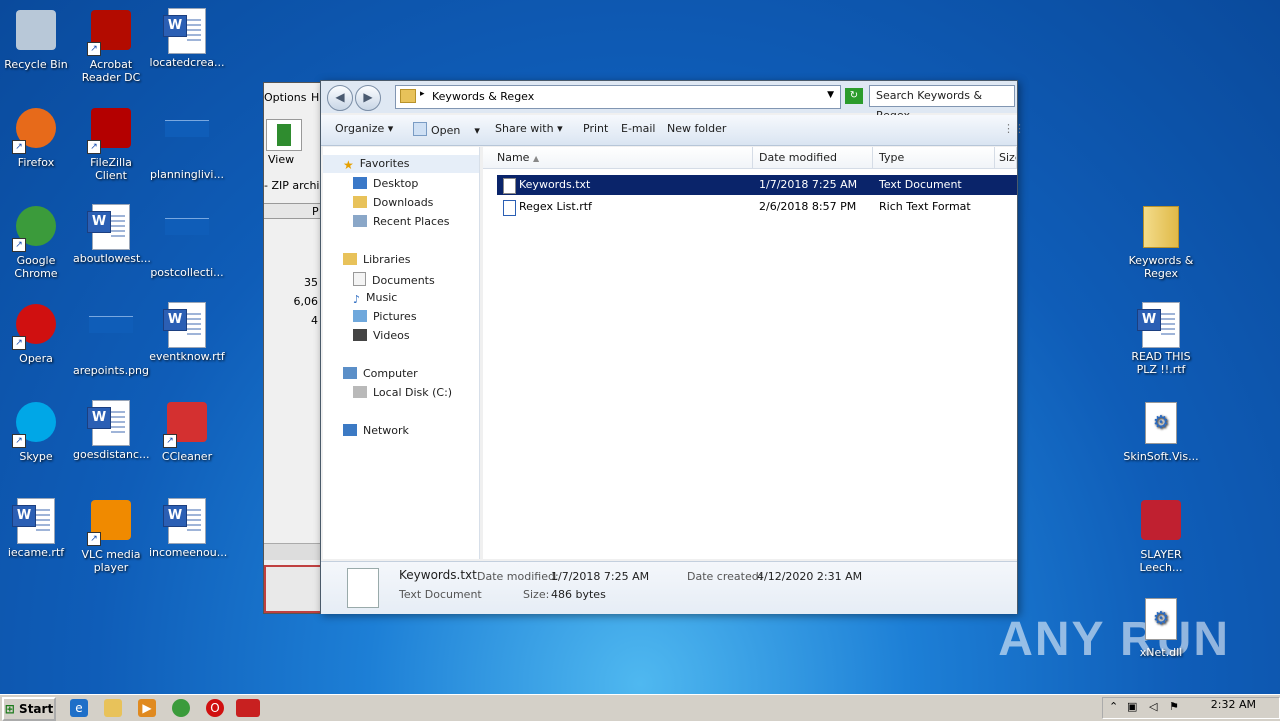  Describe the element at coordinates (376, 164) in the screenshot. I see `nav-favorites: ★ Favorites` at that location.